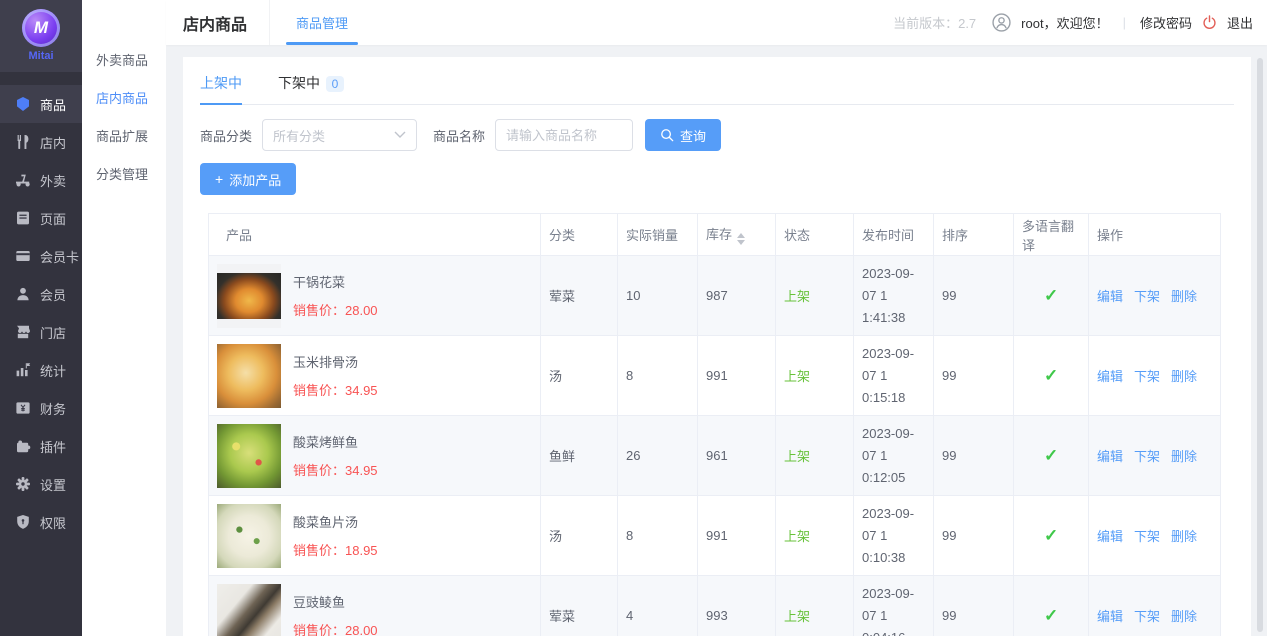 The height and width of the screenshot is (636, 1267). Describe the element at coordinates (1240, 22) in the screenshot. I see `logout-link: 退出` at that location.